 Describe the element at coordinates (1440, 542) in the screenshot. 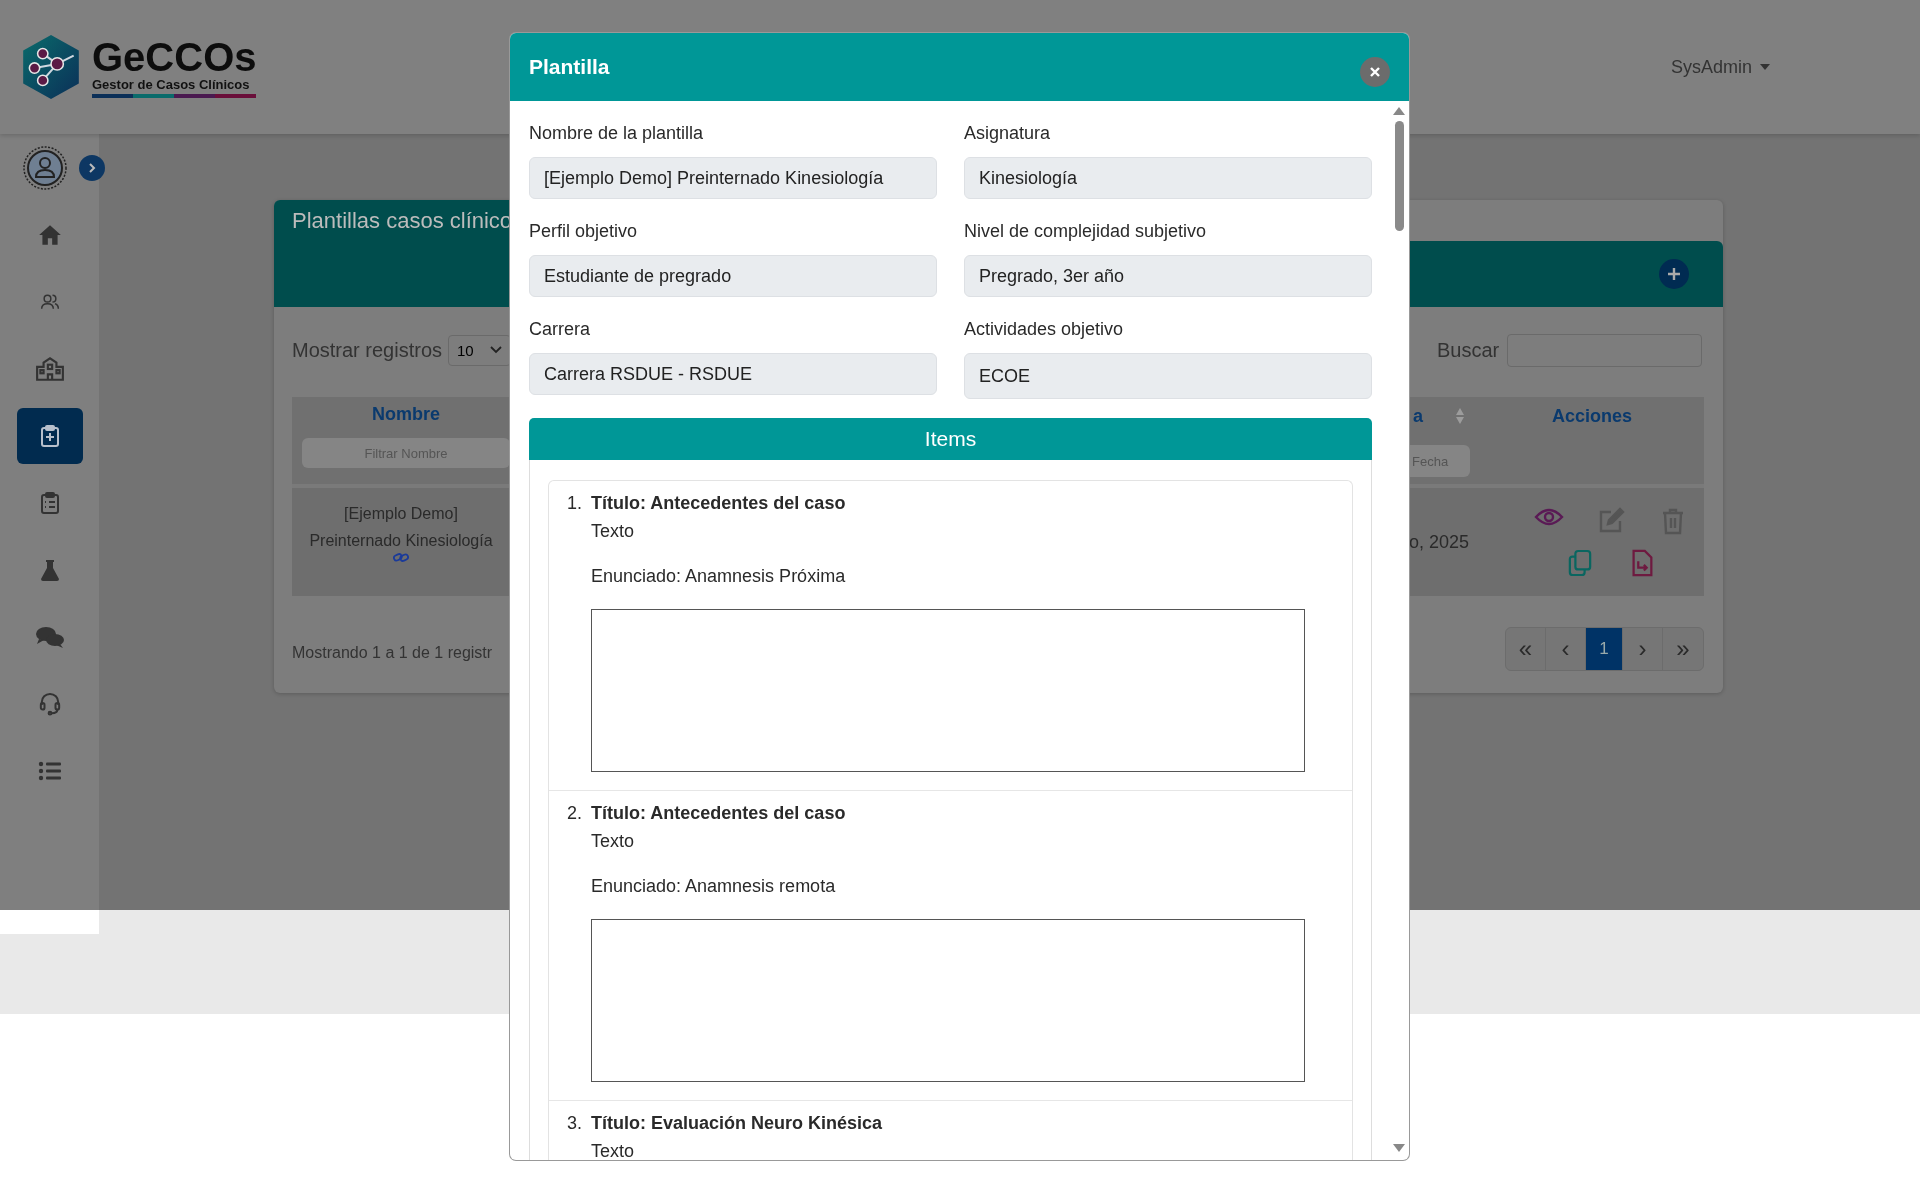

I see `table-cell-text: o, 2025` at that location.